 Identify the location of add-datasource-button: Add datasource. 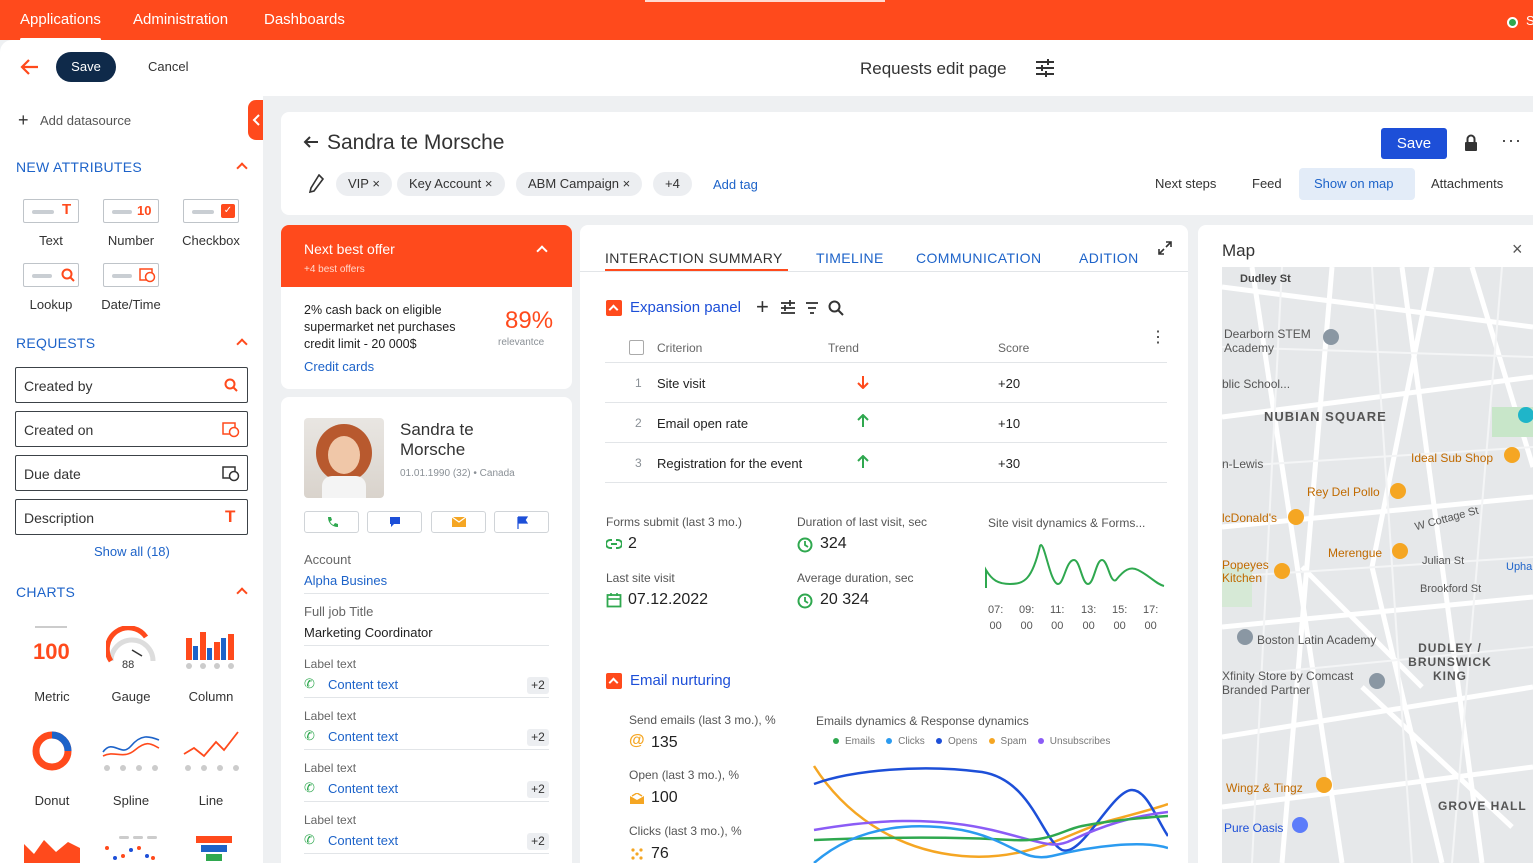
(85, 120).